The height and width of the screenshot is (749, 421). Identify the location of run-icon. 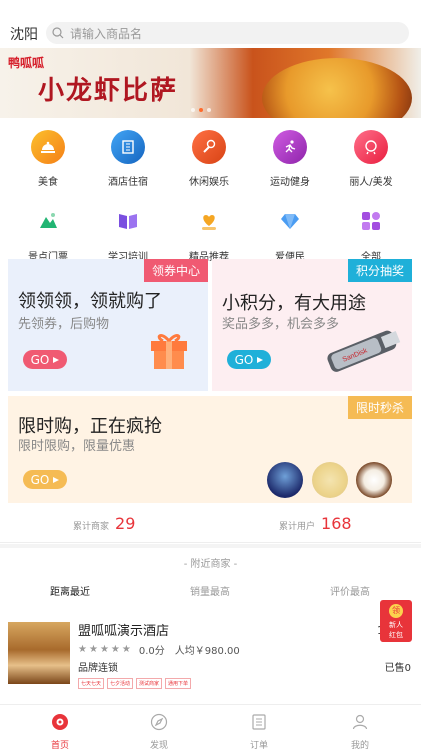
(290, 147).